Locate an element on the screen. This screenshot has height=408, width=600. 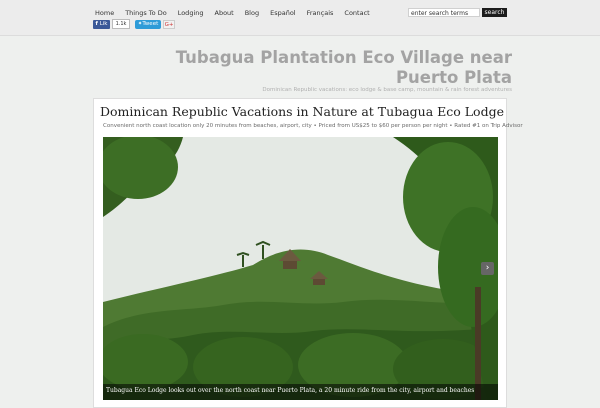
google-plus-button: G+ is located at coordinates (169, 24).